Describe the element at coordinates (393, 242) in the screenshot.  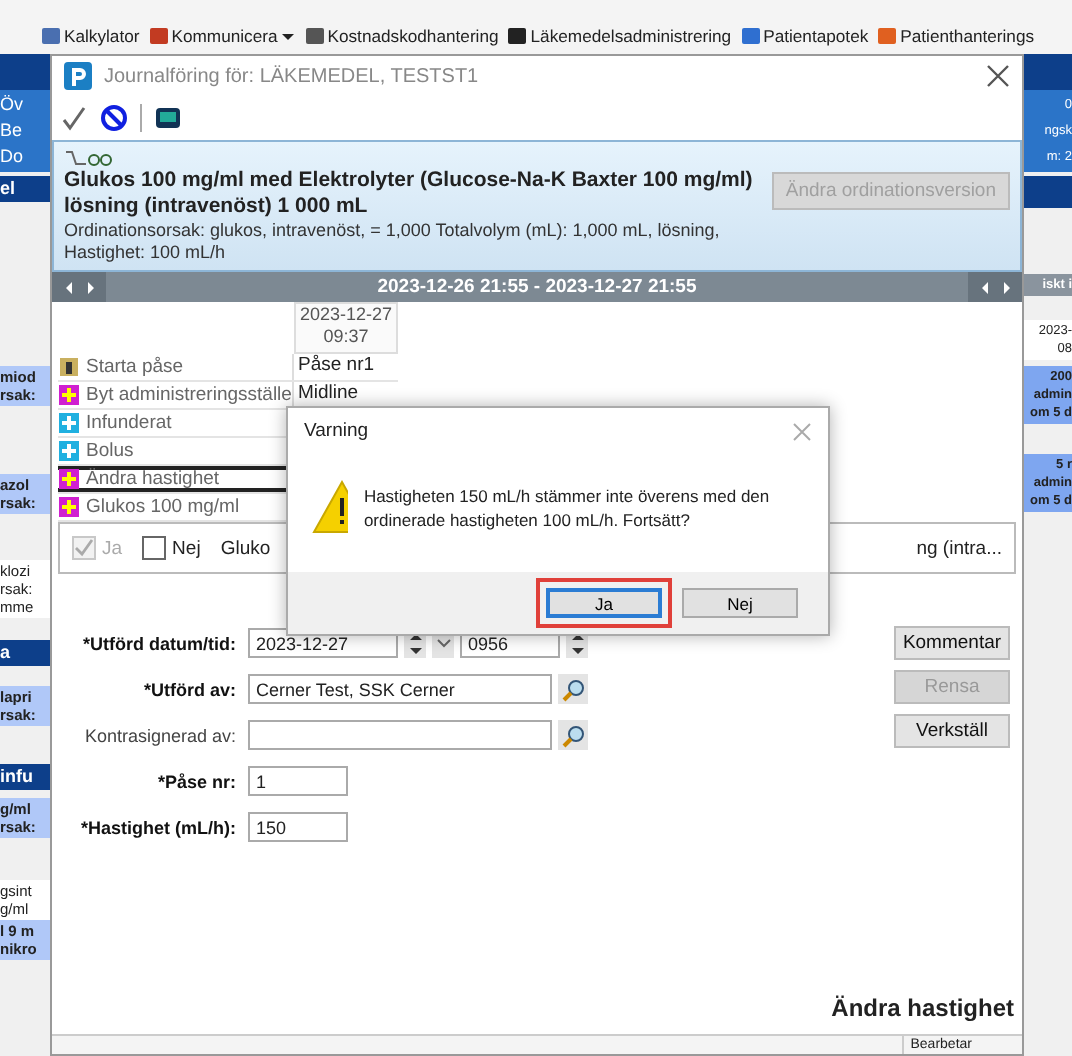
I see `order-details: Ordinationsorsak: glukos, intravenöst, = 1,000 Totalvolym (mL): 1,000 mL, lösning, Hastighet: 100 mL/h` at that location.